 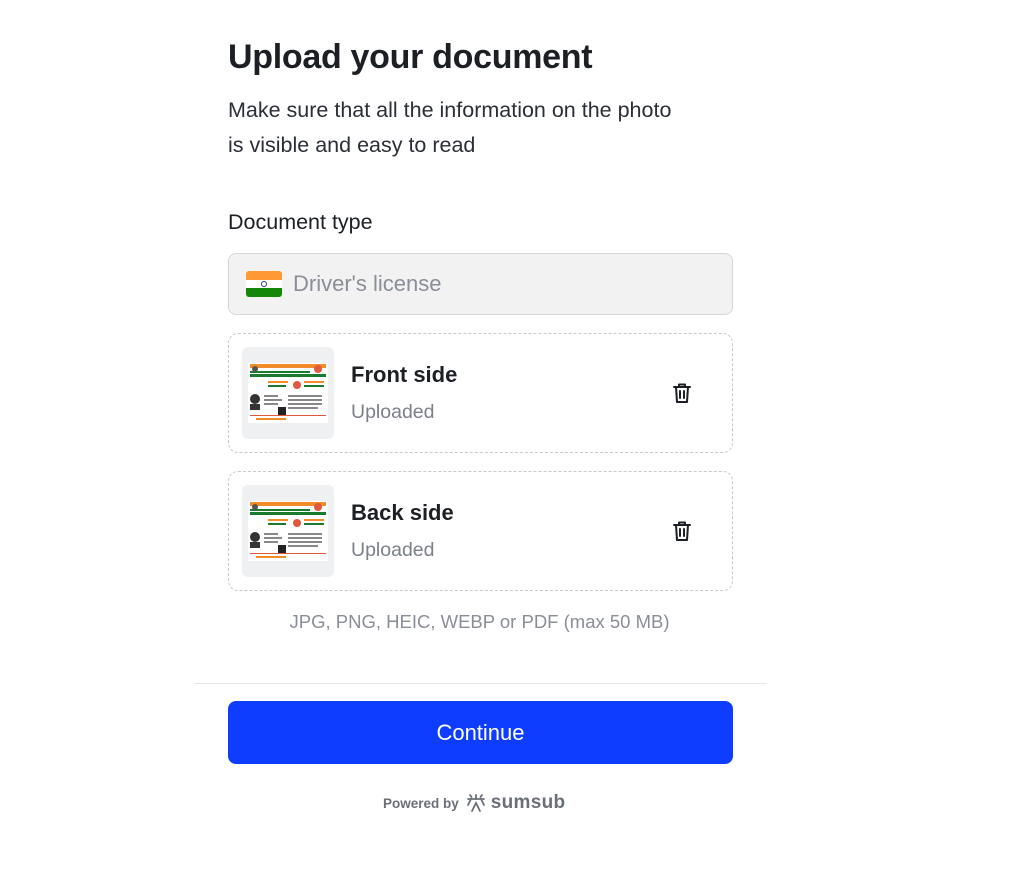 I want to click on front-side-delete-button, so click(x=682, y=393).